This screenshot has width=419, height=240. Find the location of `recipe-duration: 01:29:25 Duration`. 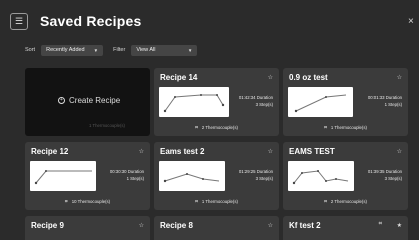

recipe-duration: 01:29:25 Duration is located at coordinates (255, 171).